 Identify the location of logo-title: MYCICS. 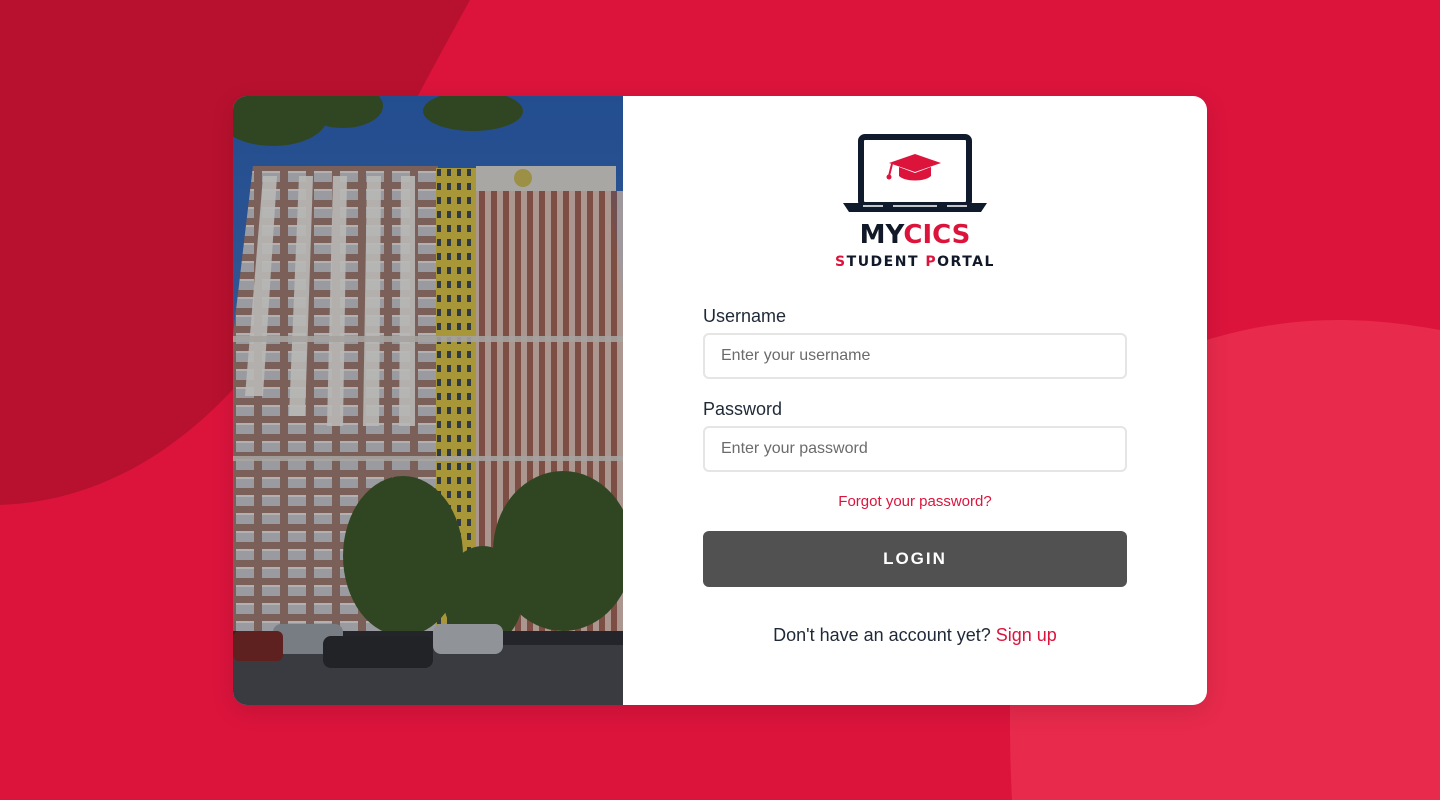
(915, 235).